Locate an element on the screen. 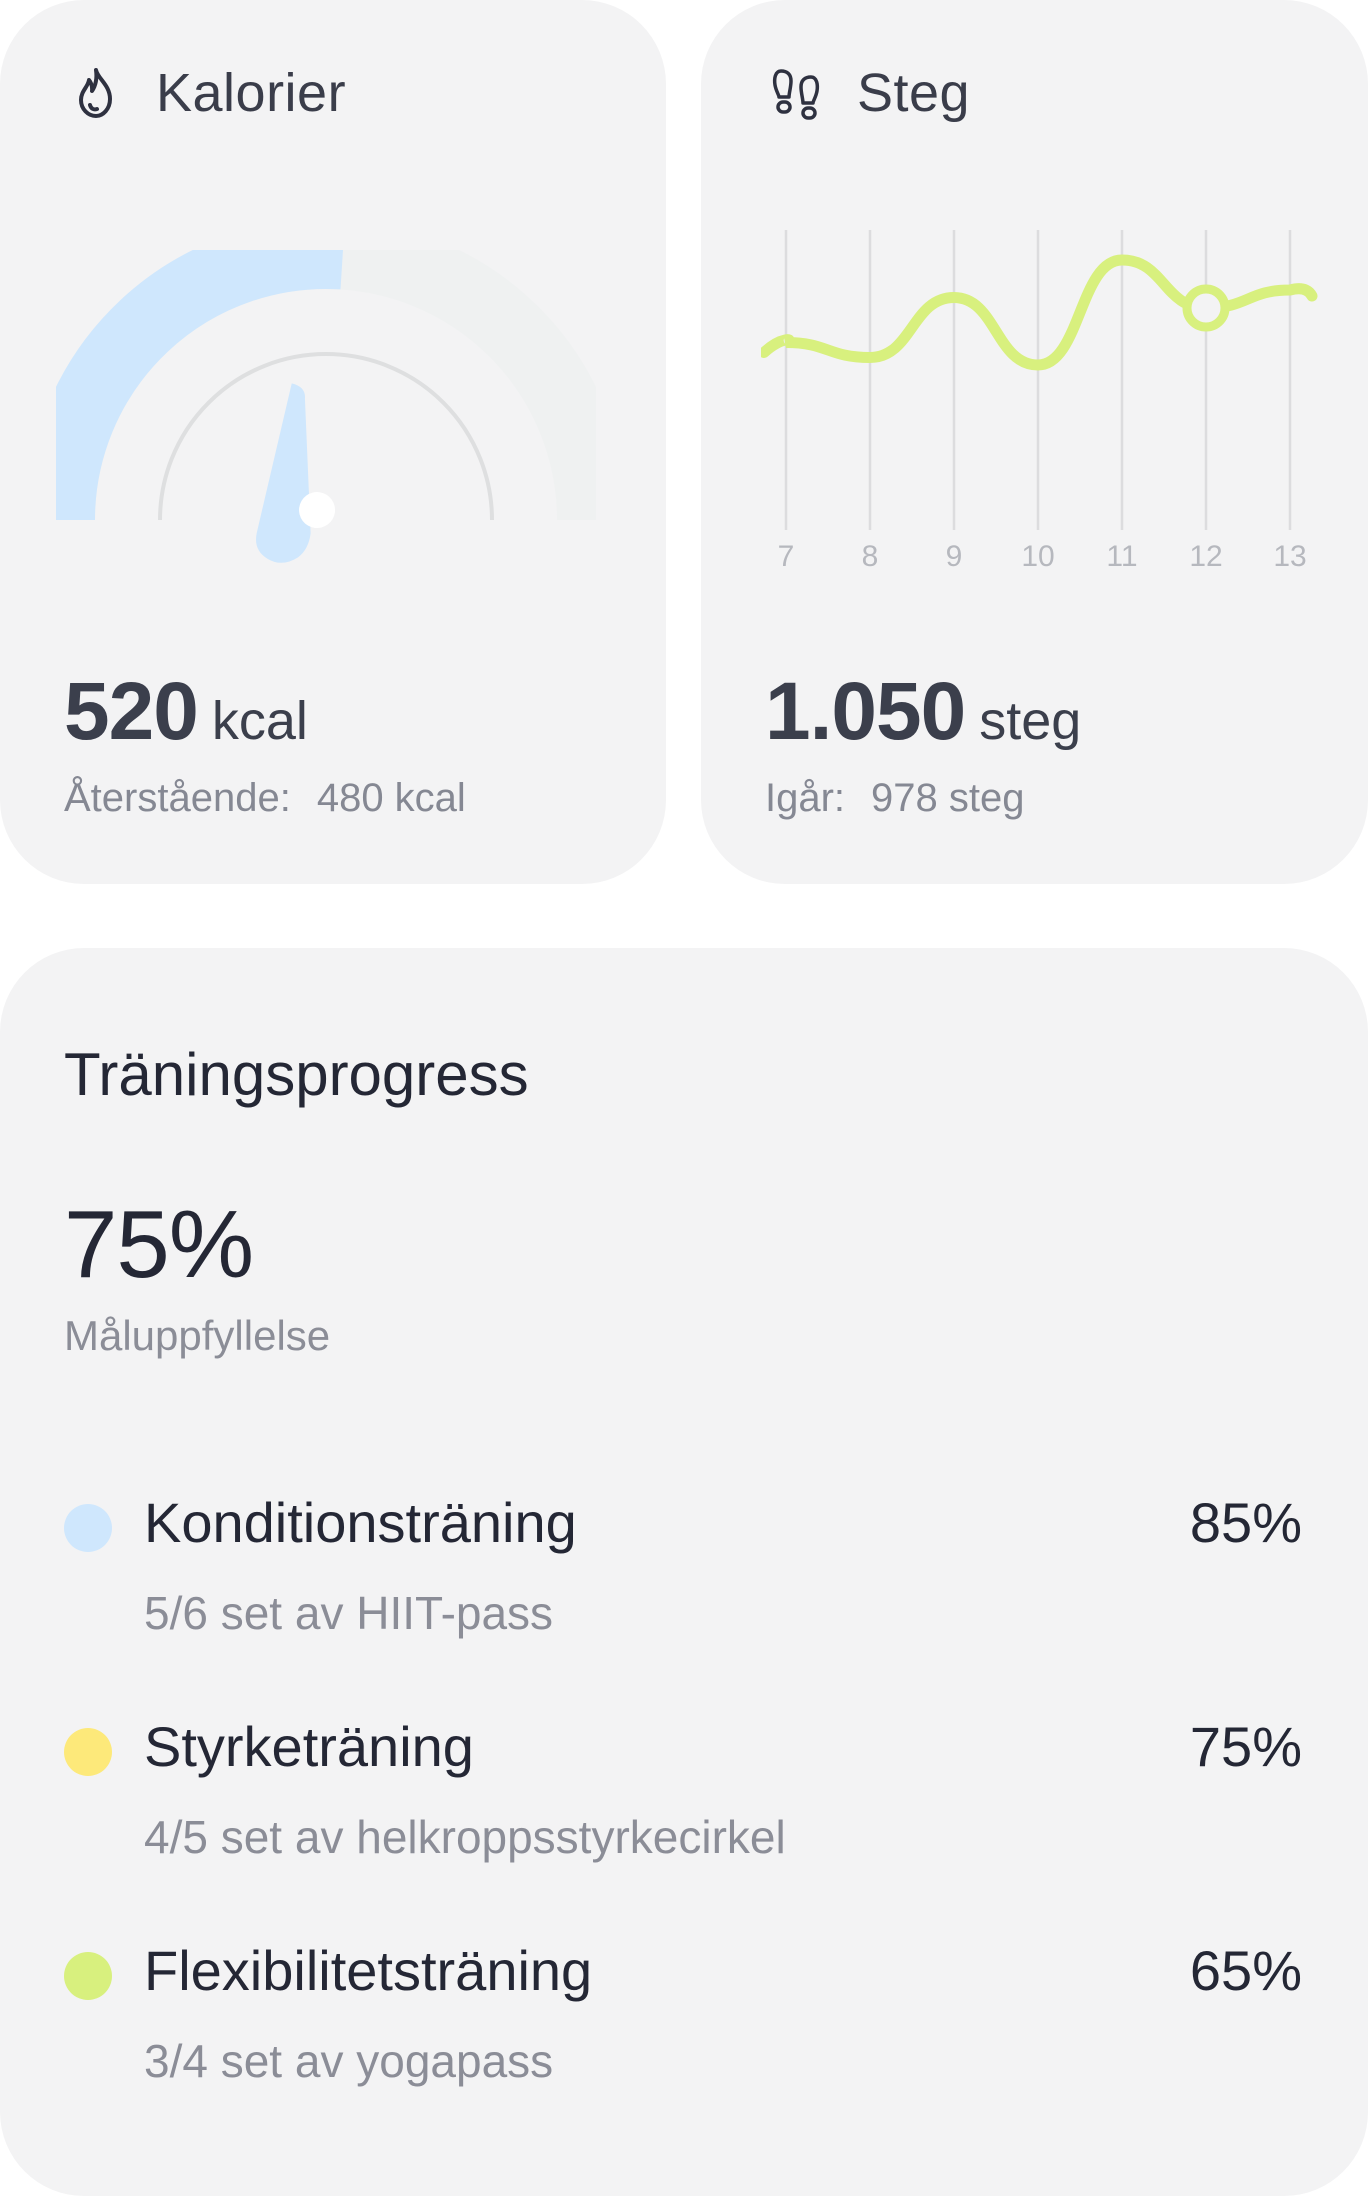  steps-yesterday: Igår: 978 steg is located at coordinates (895, 798).